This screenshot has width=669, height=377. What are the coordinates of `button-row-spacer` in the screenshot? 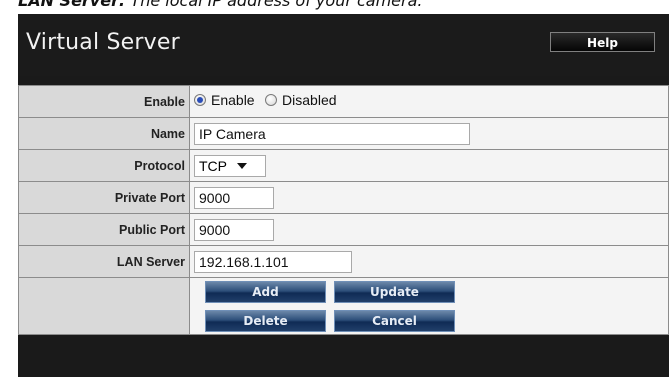 It's located at (104, 306).